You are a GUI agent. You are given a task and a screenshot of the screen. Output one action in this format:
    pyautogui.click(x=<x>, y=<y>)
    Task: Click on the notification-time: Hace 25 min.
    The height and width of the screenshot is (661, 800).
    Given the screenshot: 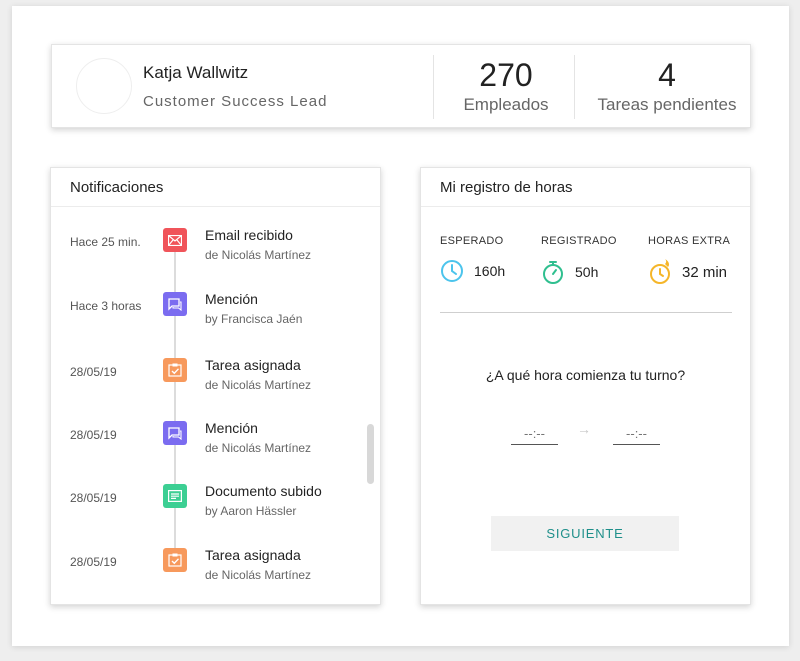 What is the action you would take?
    pyautogui.click(x=105, y=242)
    